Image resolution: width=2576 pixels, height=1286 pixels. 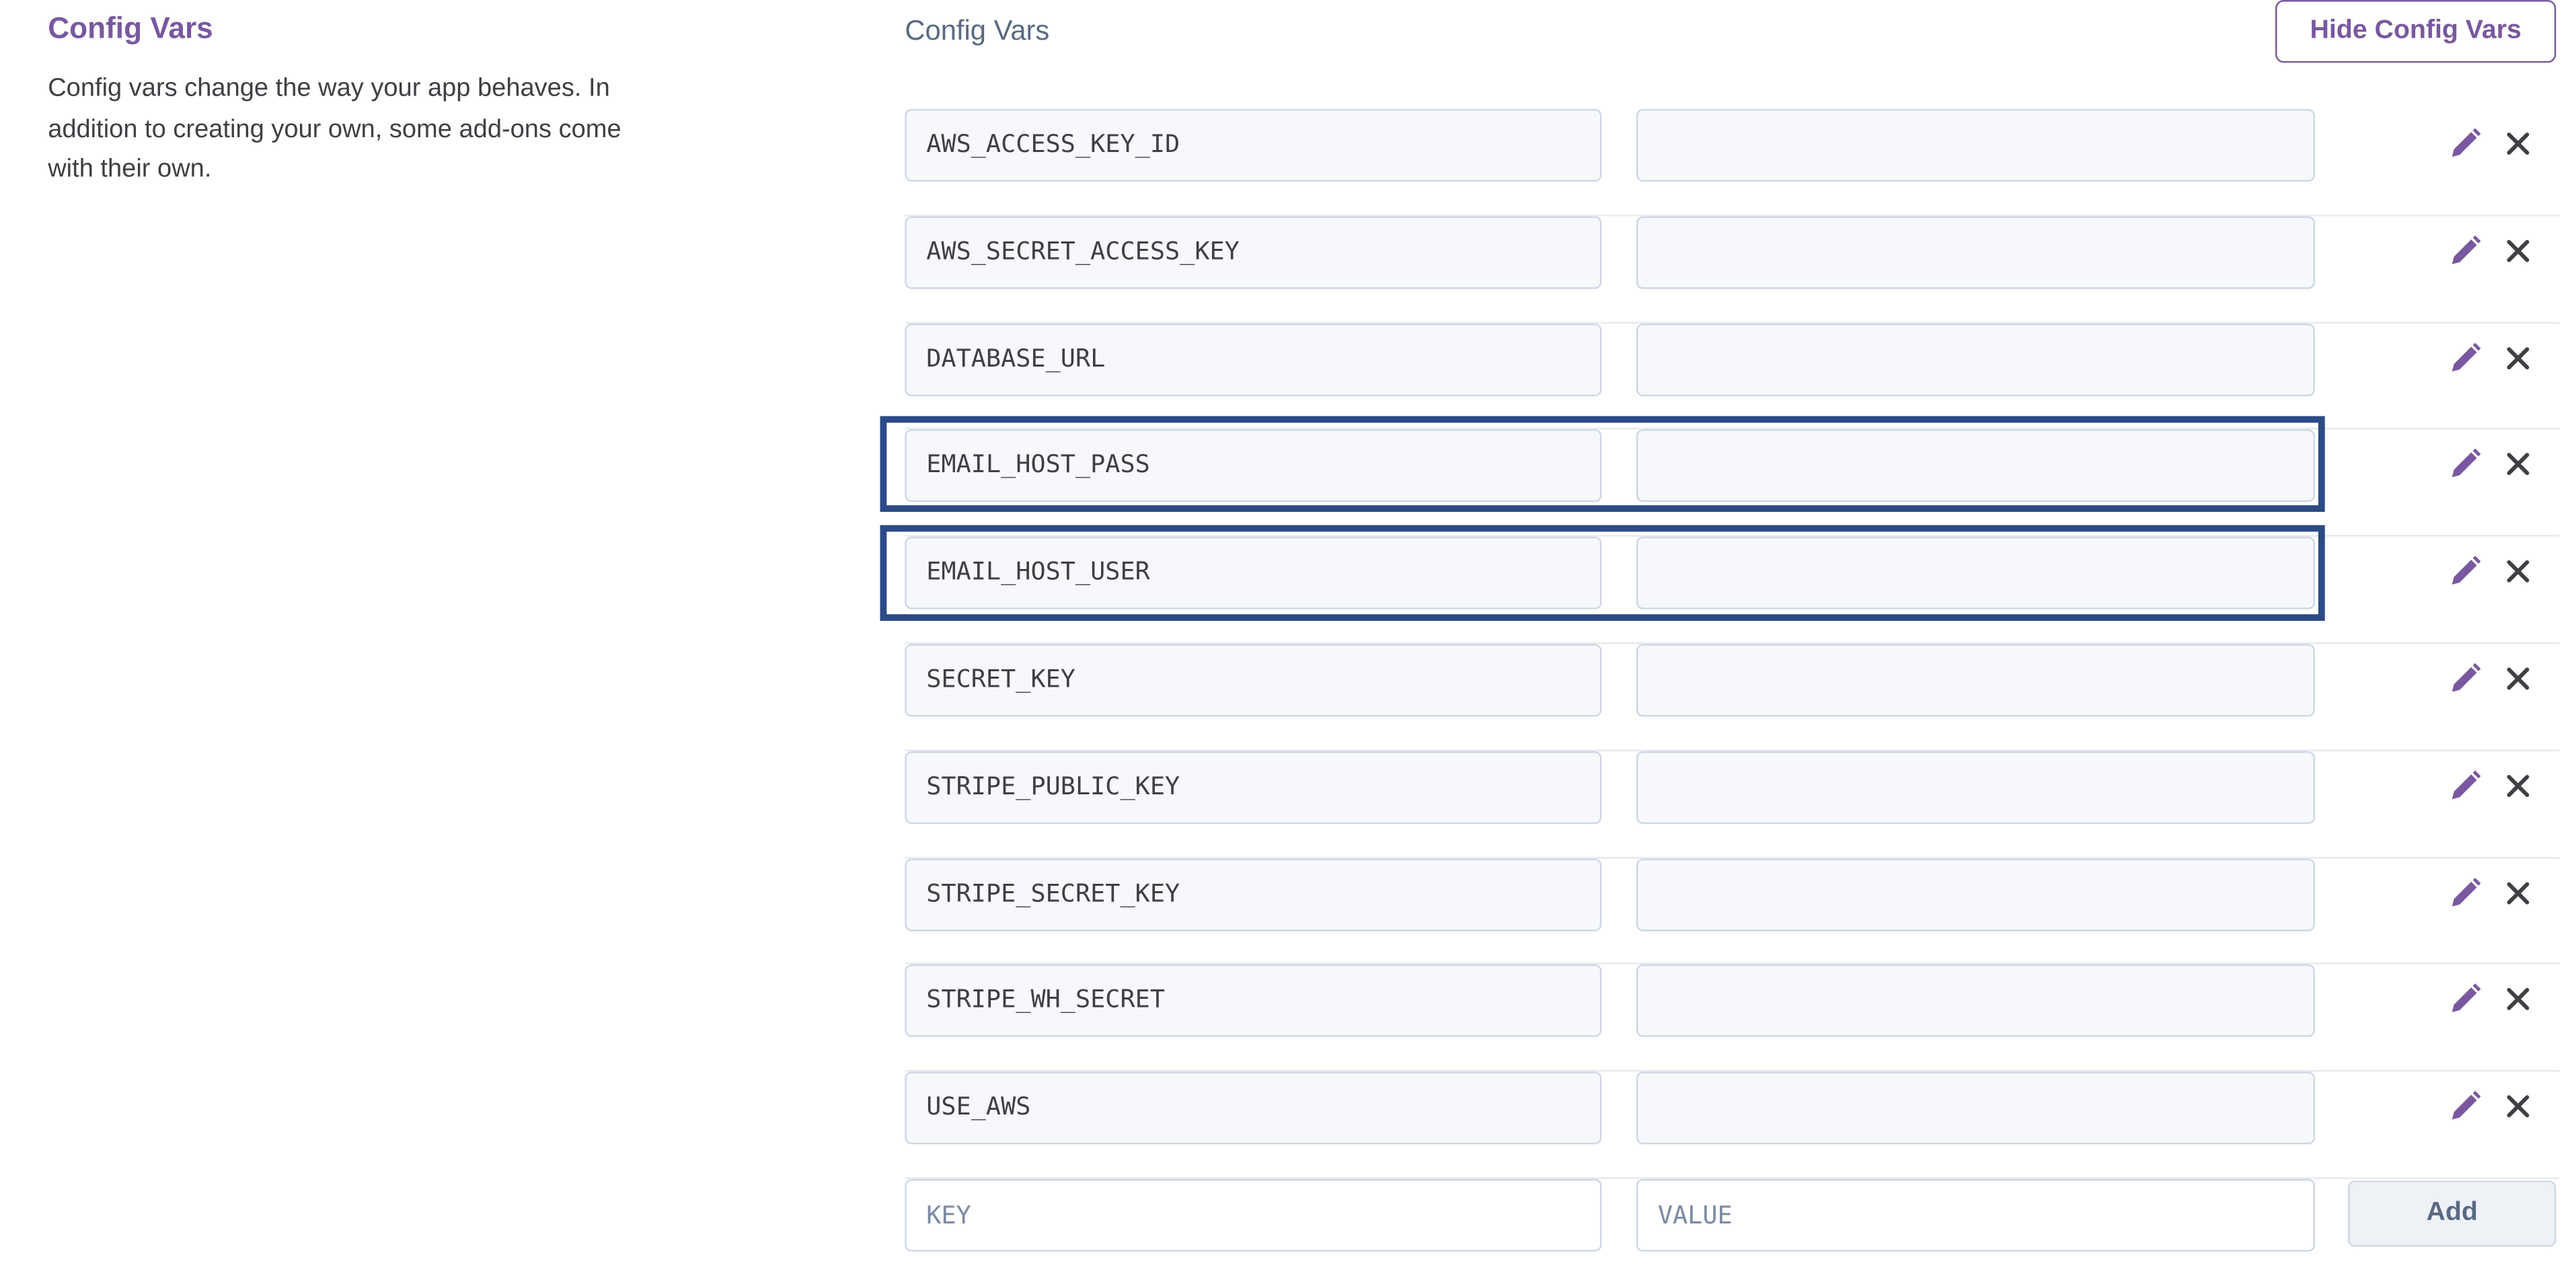 What do you see at coordinates (1253, 145) in the screenshot?
I see `config-var-key: AWS_ACCESS_KEY_ID` at bounding box center [1253, 145].